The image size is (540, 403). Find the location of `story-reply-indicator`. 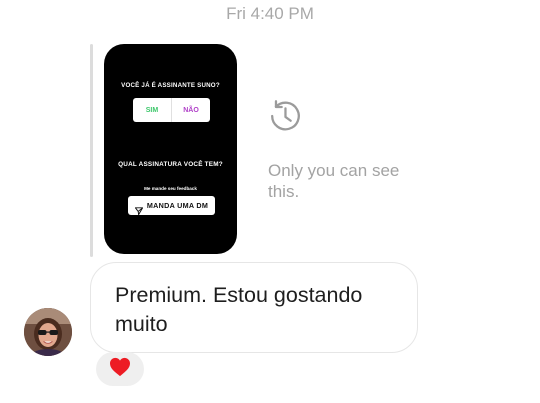

story-reply-indicator is located at coordinates (91, 150).